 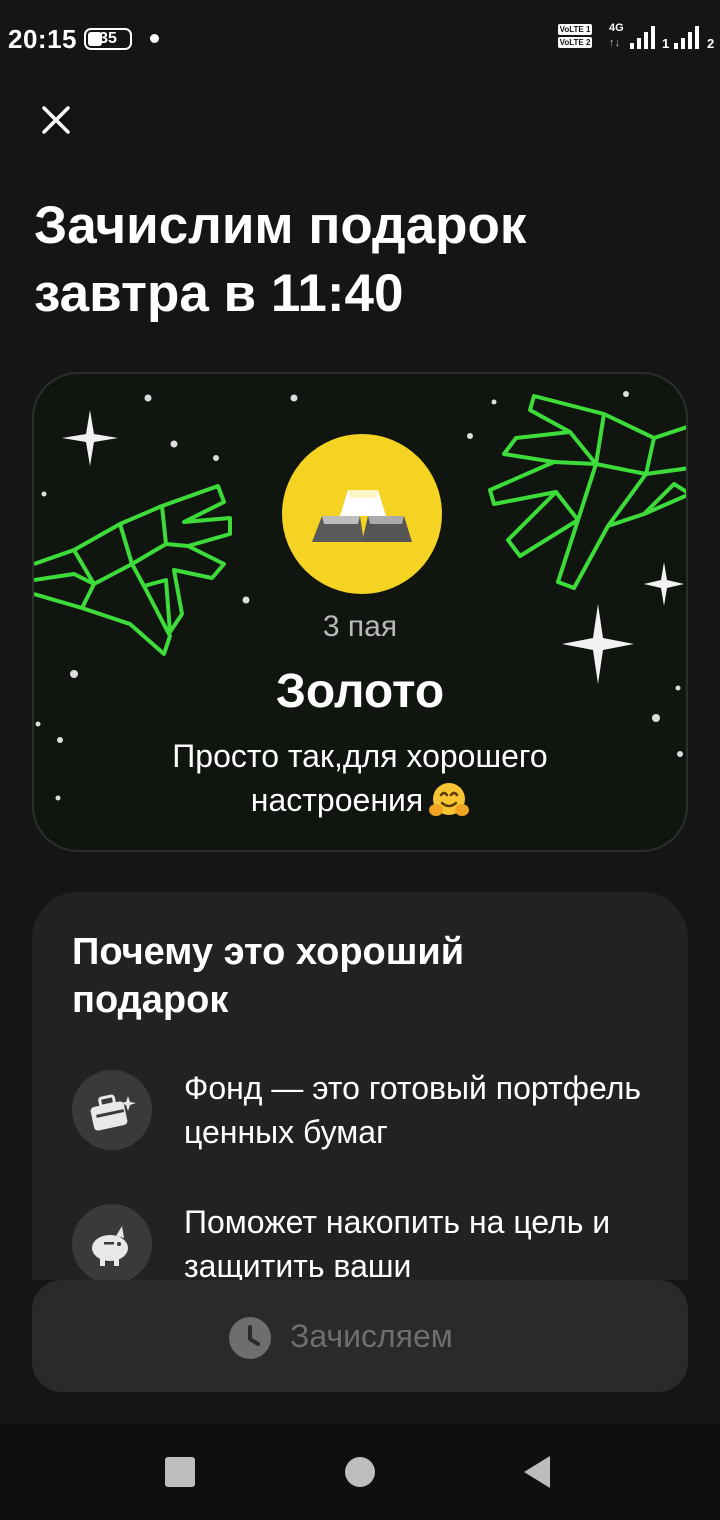 I want to click on hugging-face-emoji-icon, so click(x=449, y=799).